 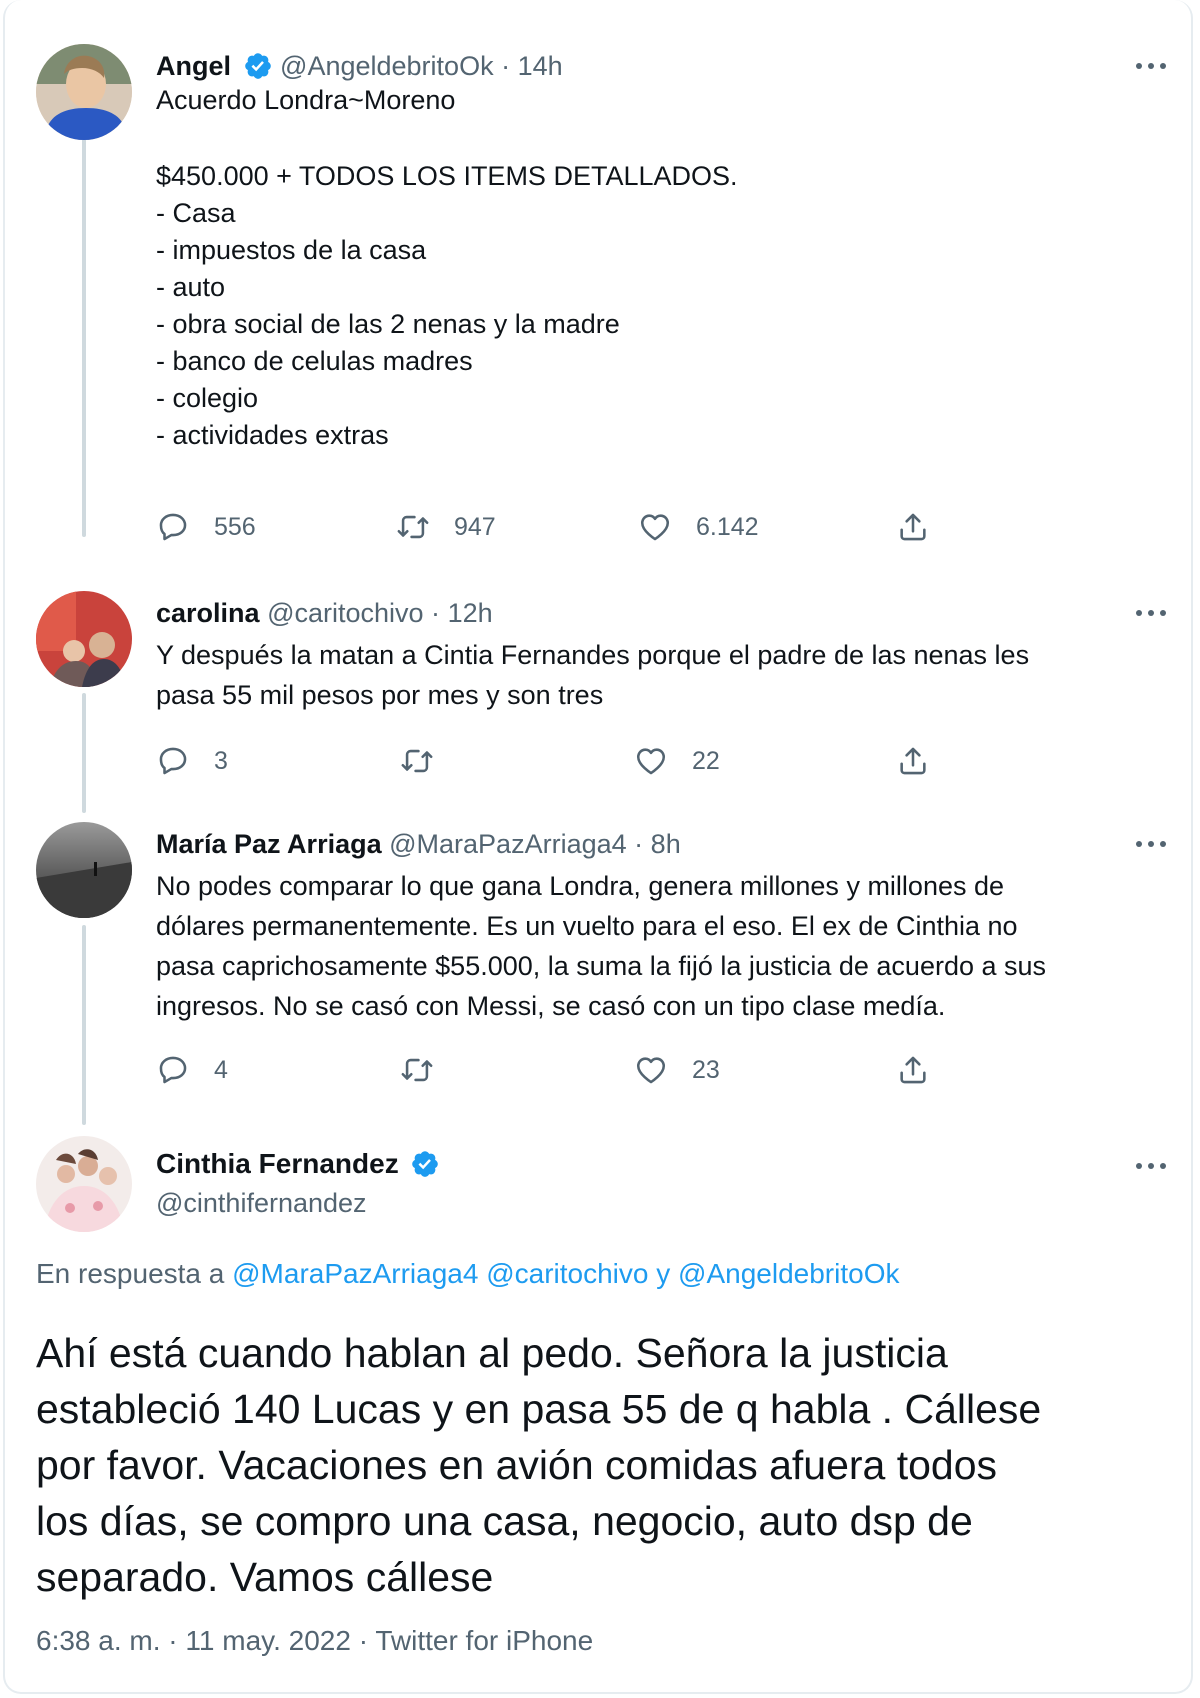 I want to click on main-tweet-header: Cinthia Fernandez @cinthifernandez, so click(x=606, y=1191).